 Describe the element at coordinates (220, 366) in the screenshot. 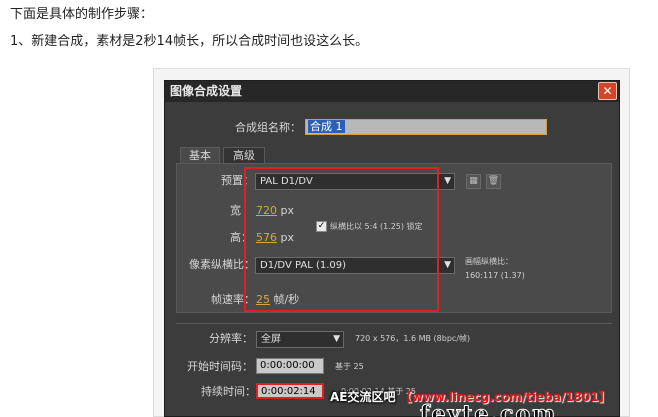

I see `start-timecode-label: 开始时间码：` at that location.